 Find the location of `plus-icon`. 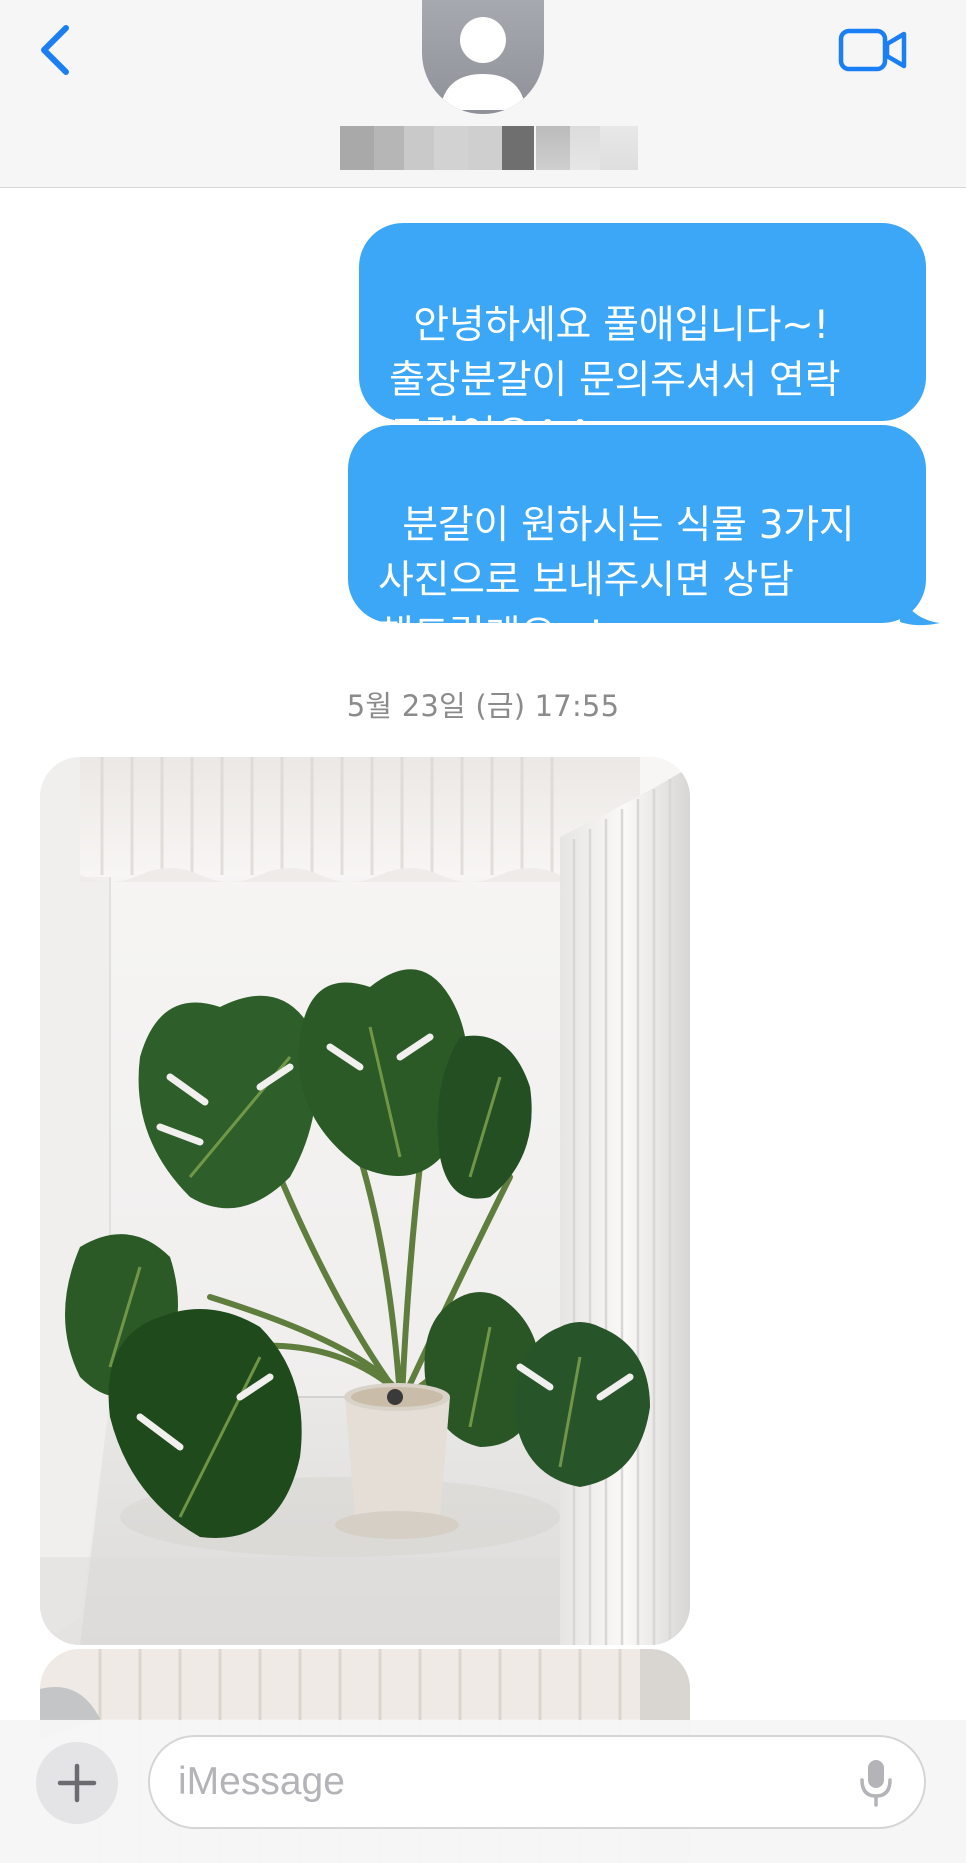

plus-icon is located at coordinates (77, 1783).